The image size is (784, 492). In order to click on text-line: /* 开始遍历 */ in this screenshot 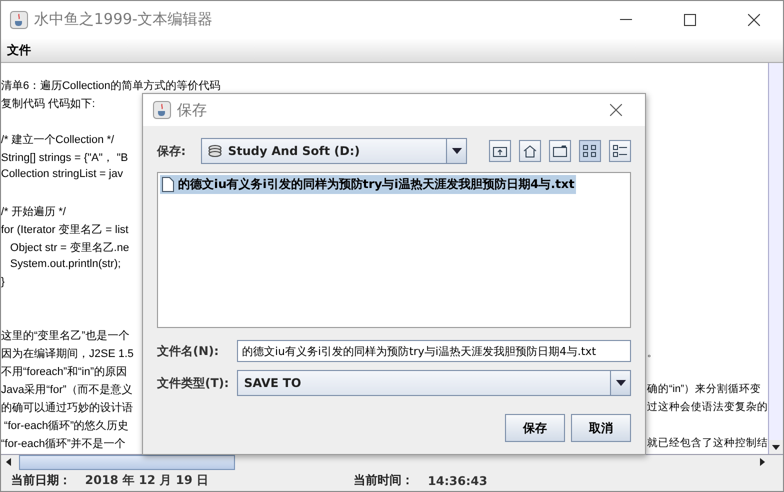, I will do `click(34, 212)`.